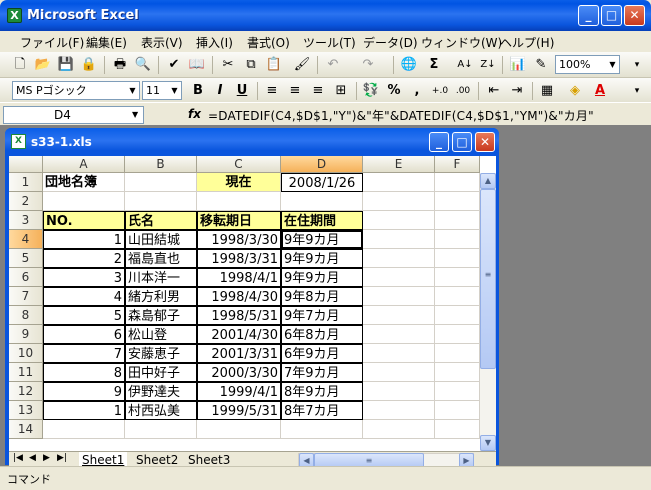 Image resolution: width=651 pixels, height=490 pixels. Describe the element at coordinates (161, 334) in the screenshot. I see `cell-name: 松山登` at that location.